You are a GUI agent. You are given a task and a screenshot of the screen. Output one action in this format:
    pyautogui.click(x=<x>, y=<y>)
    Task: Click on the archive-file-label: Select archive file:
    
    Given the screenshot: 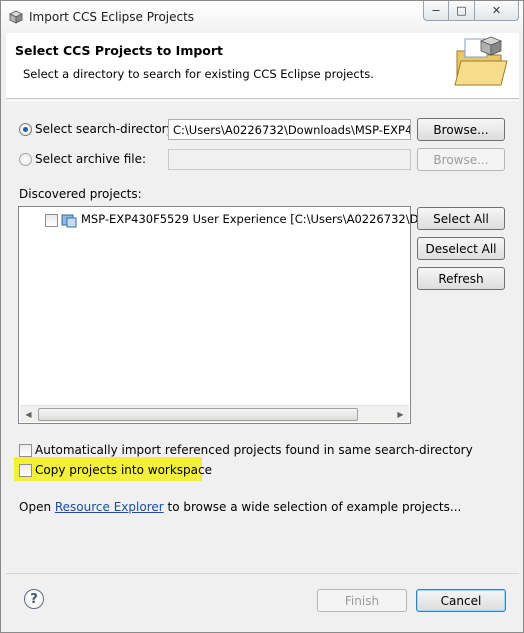 What is the action you would take?
    pyautogui.click(x=91, y=159)
    